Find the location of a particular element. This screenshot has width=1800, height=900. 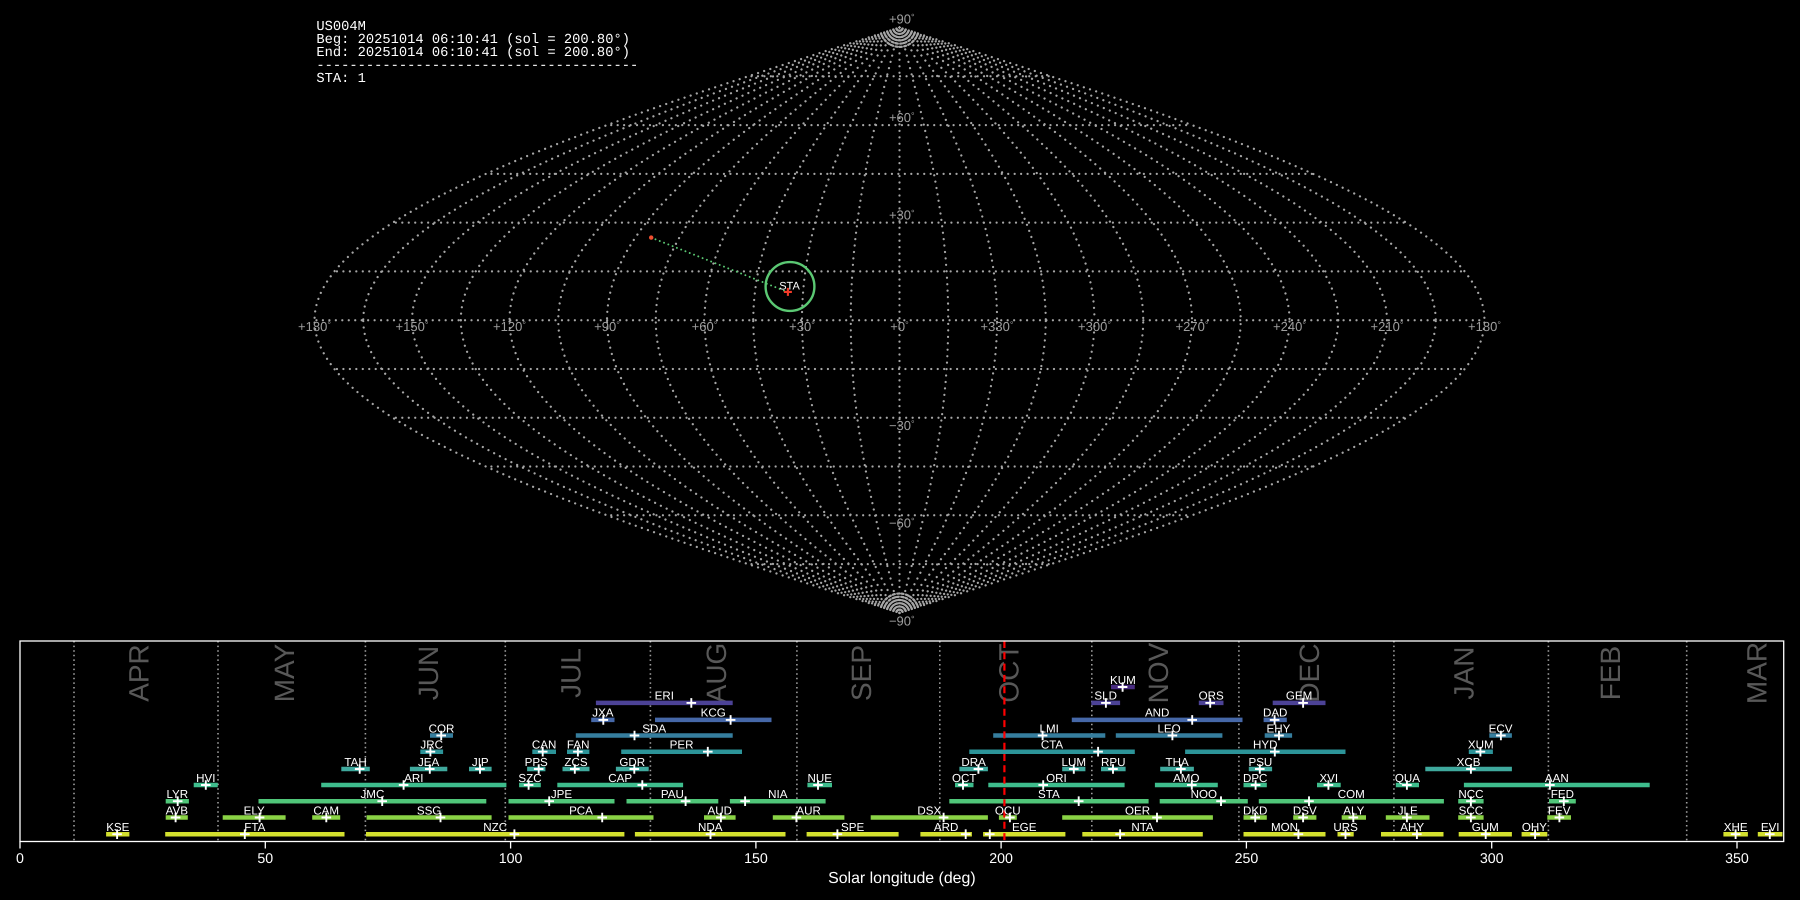

svg-text: AMO is located at coordinates (1186, 778).